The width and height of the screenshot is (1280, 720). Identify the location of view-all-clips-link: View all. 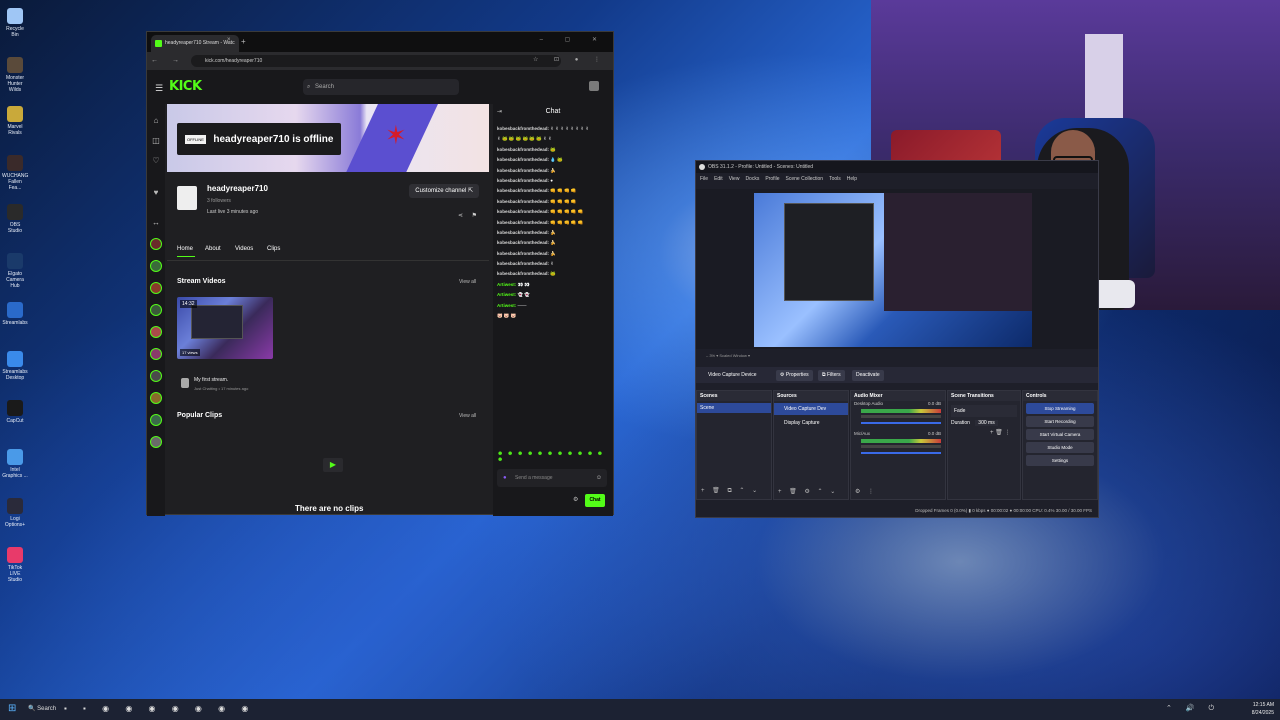
(467, 416).